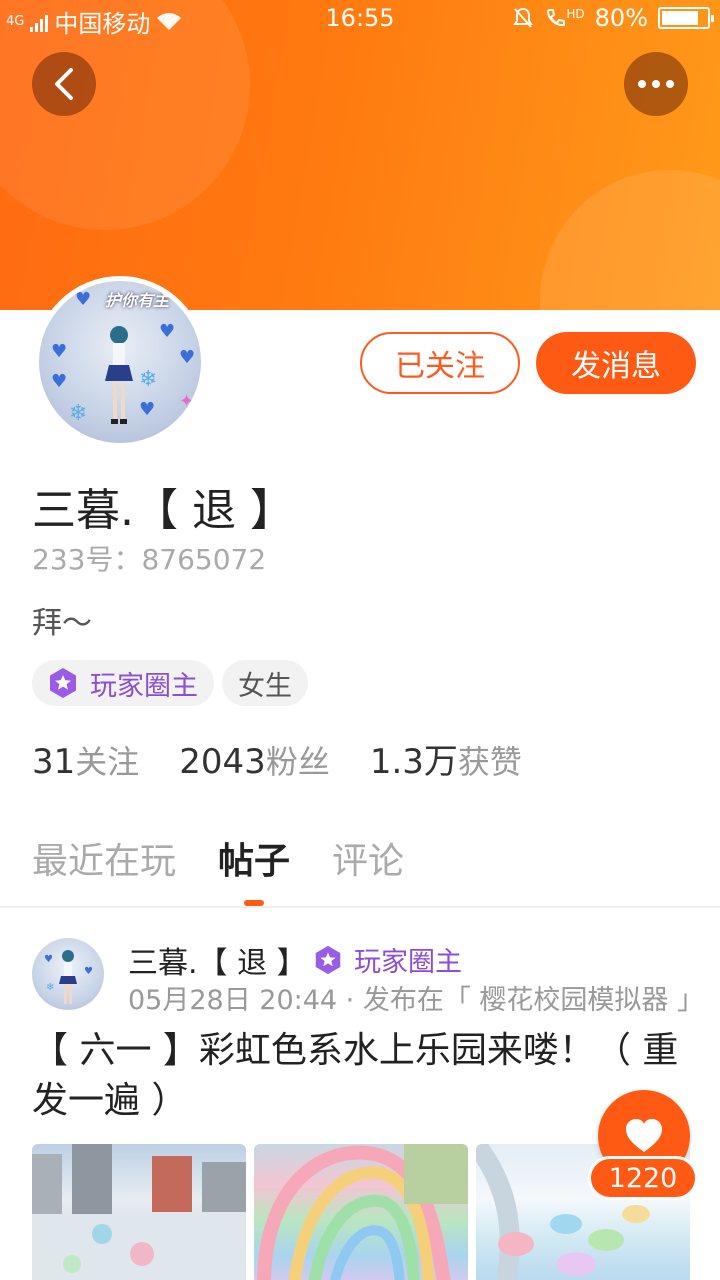 The height and width of the screenshot is (1280, 720). I want to click on post-author-avatar: ♥ ♥ ❄, so click(68, 974).